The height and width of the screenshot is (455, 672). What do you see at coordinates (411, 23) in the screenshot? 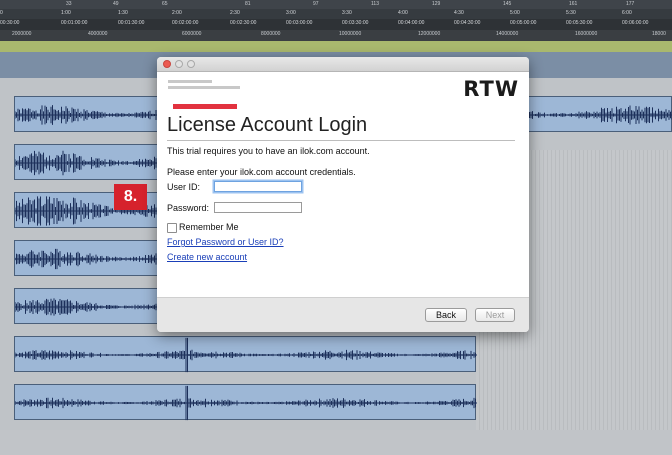
I see `ruler-tick: 00:04:00:00` at bounding box center [411, 23].